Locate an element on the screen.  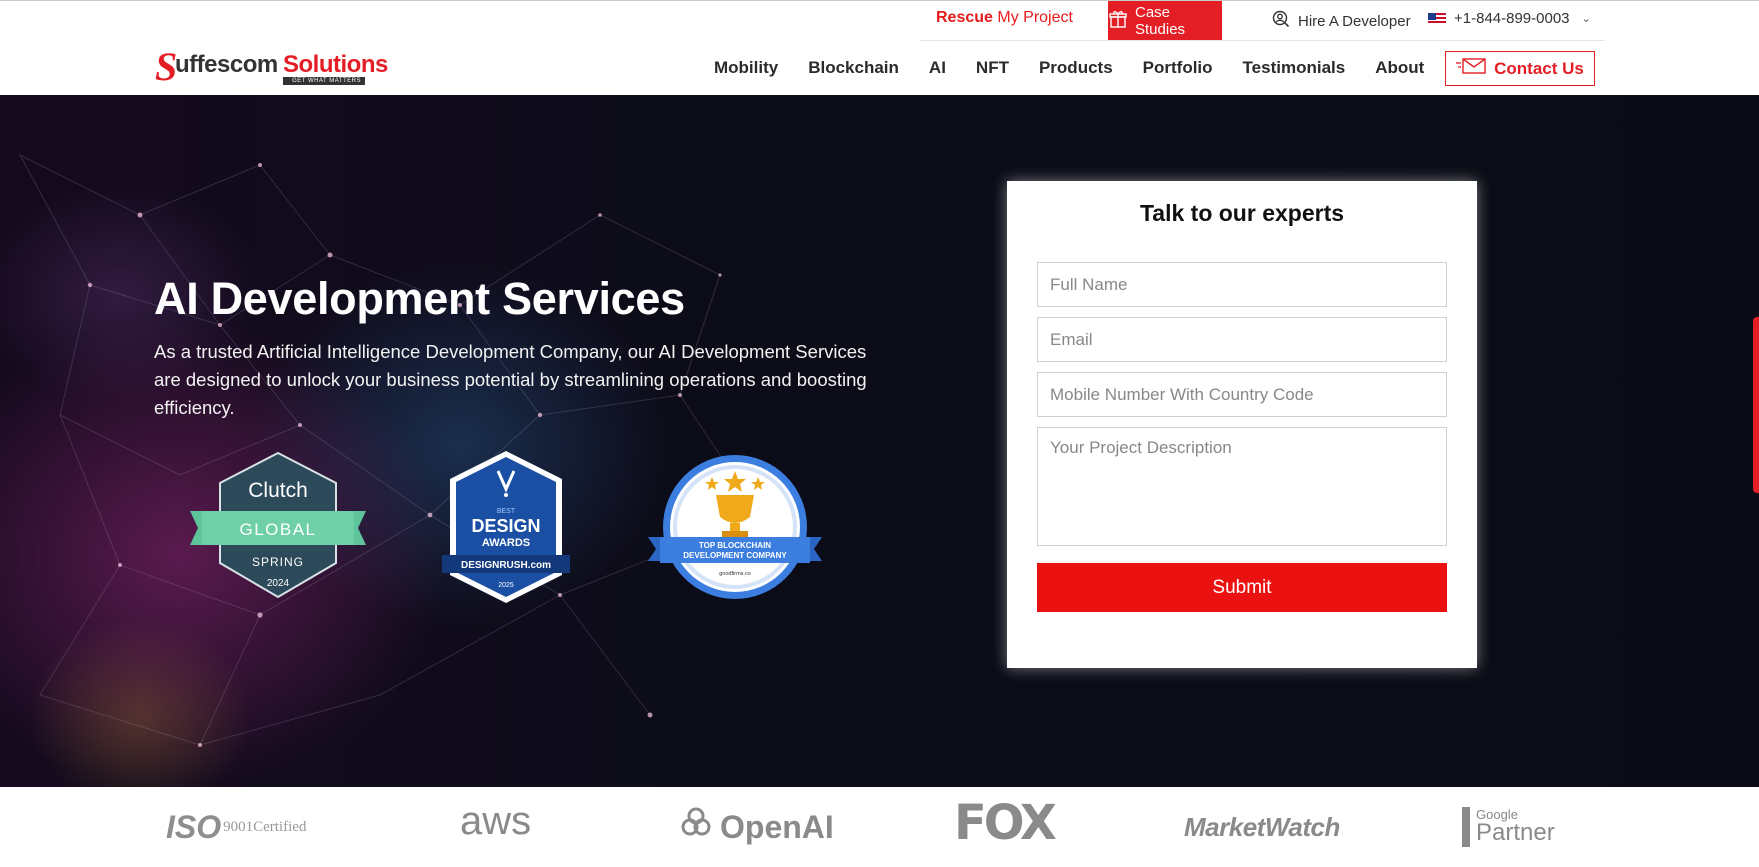
phone-selector: +1-844-899-0003 ⌄ is located at coordinates (1509, 18).